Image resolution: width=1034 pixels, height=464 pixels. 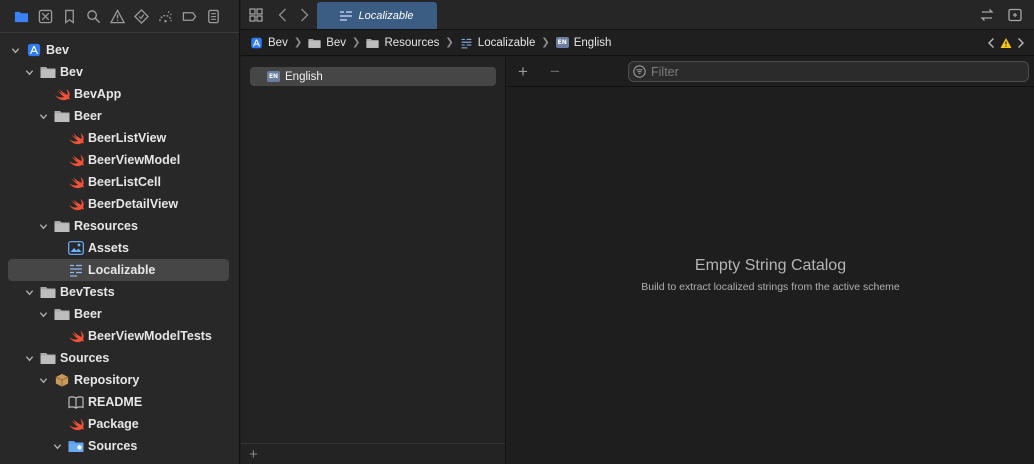 What do you see at coordinates (113, 424) in the screenshot?
I see `tree-row-label: Package` at bounding box center [113, 424].